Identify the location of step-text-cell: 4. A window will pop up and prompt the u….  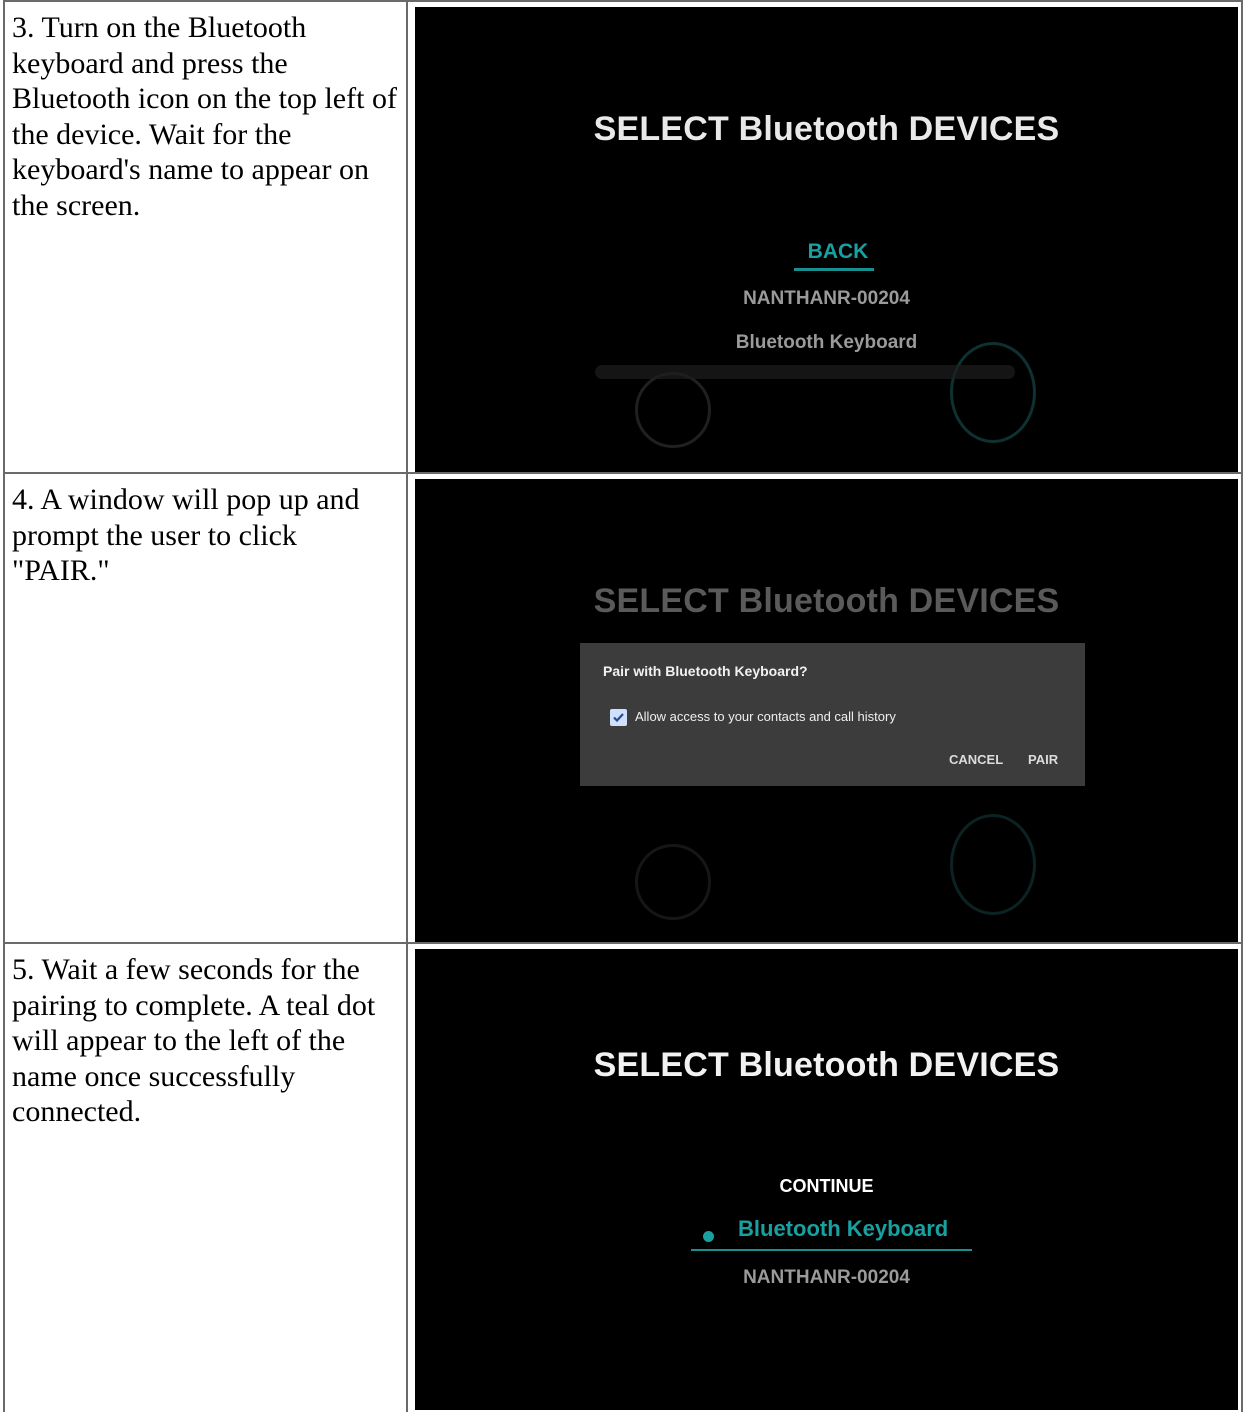
(205, 709).